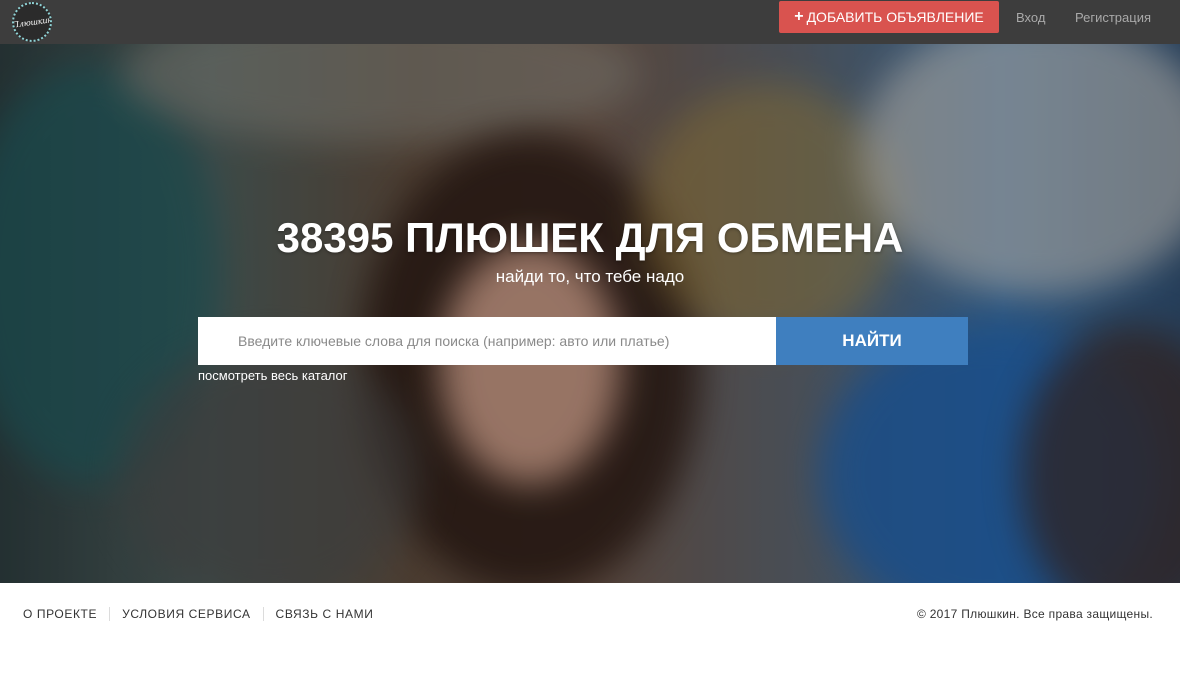 This screenshot has width=1180, height=686. What do you see at coordinates (1030, 17) in the screenshot?
I see `login-link: Вход` at bounding box center [1030, 17].